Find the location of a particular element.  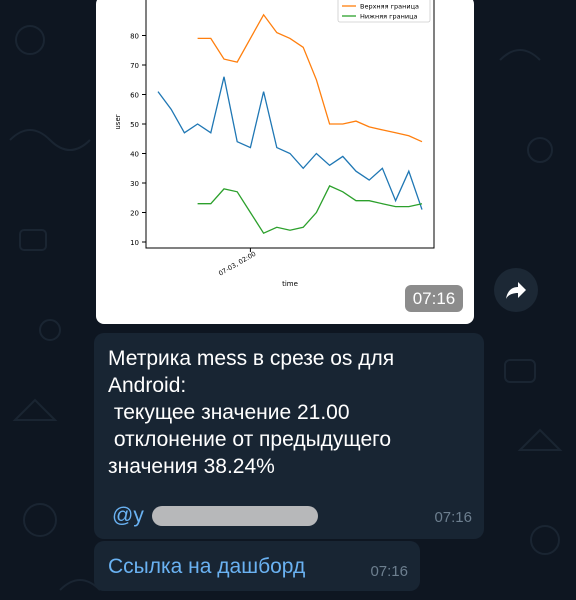

y-tick-label: 20 is located at coordinates (134, 214).